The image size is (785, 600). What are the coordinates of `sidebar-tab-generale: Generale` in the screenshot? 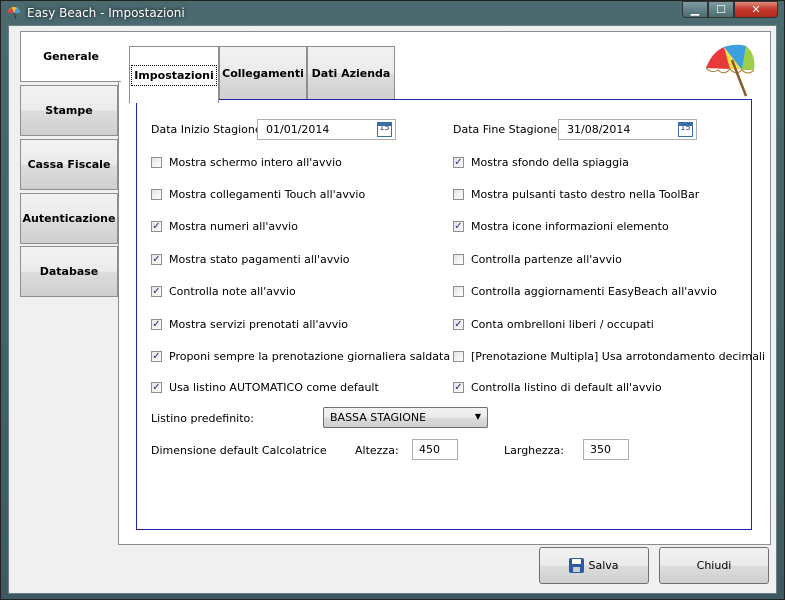 It's located at (70, 56).